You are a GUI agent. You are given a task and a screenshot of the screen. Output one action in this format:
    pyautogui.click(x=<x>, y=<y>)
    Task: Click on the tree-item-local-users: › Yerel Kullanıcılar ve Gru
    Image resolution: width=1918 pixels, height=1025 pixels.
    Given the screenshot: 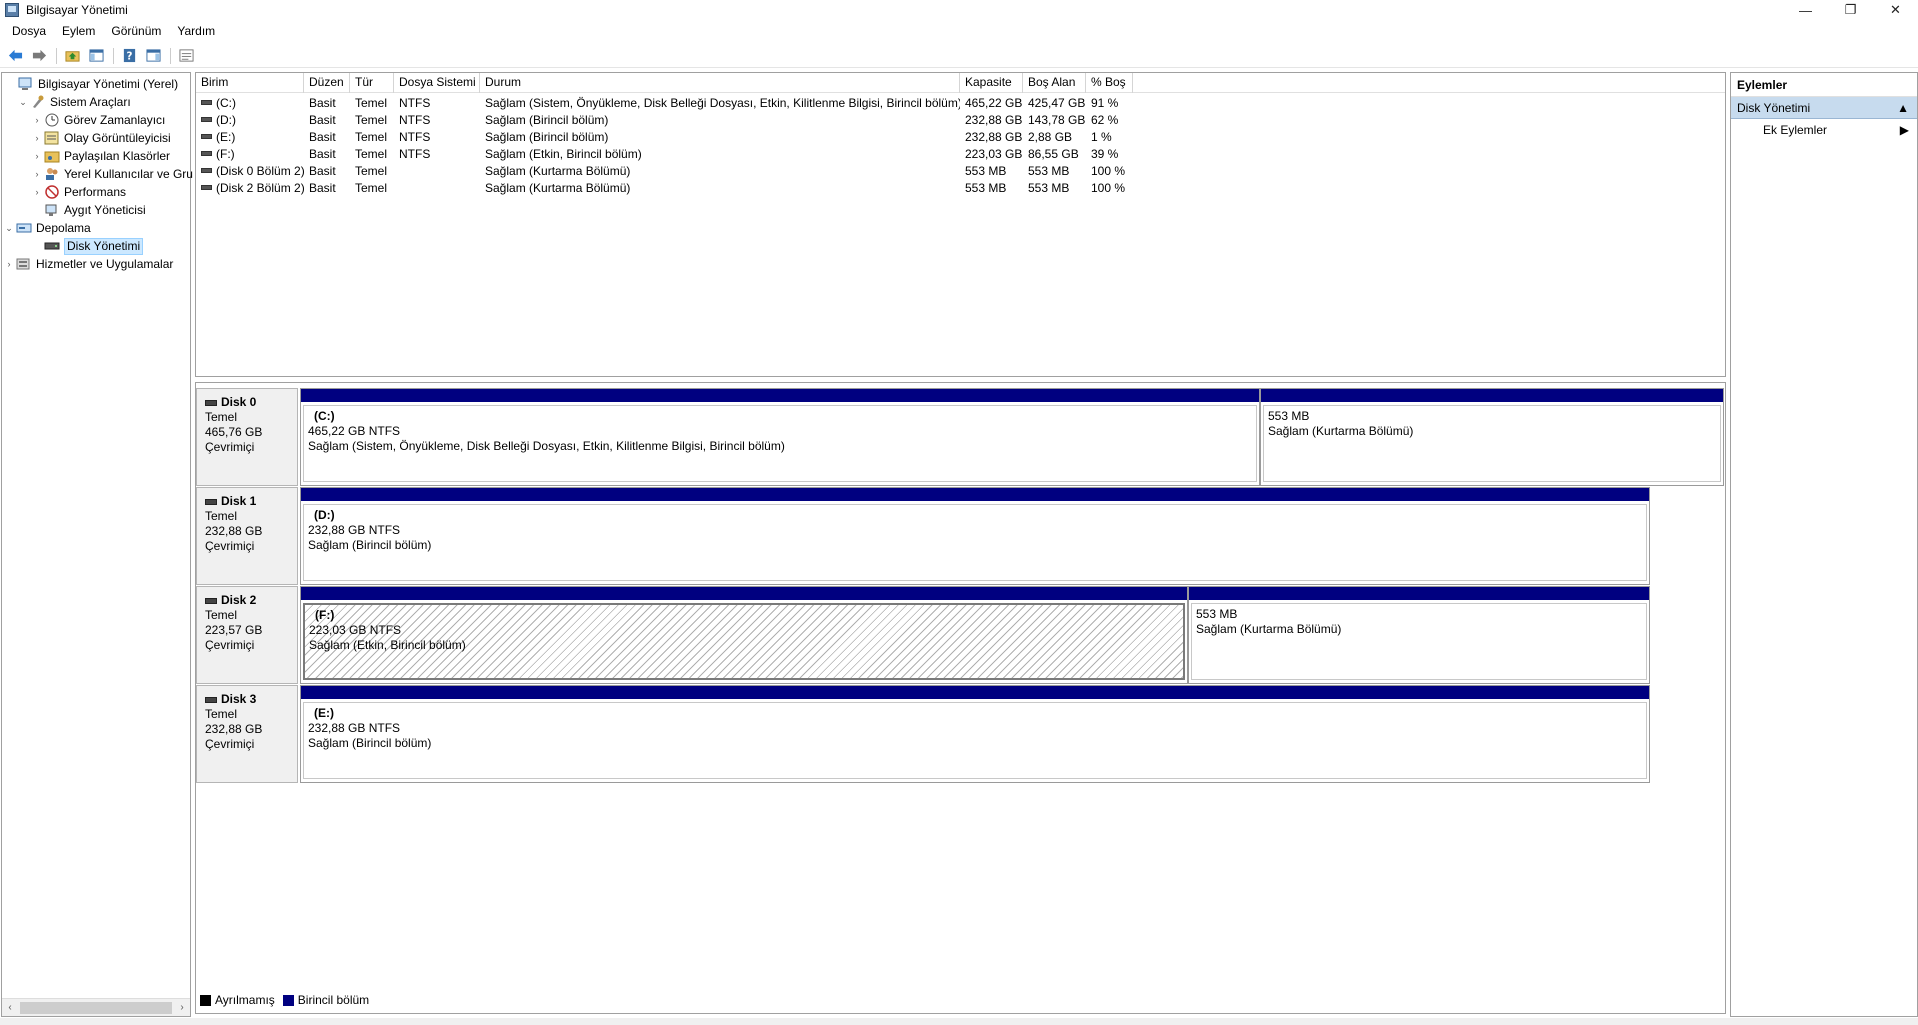 What is the action you would take?
    pyautogui.click(x=111, y=174)
    